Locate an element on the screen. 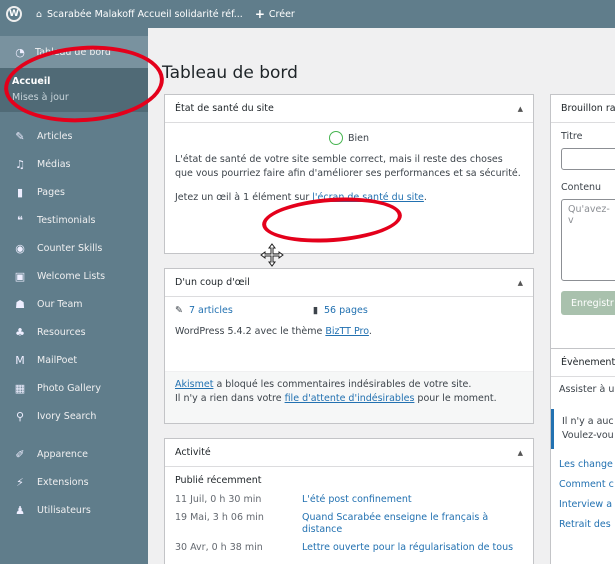 Image resolution: width=615 pixels, height=564 pixels. sidebar-item-apparence: ✐ Apparence is located at coordinates (74, 454).